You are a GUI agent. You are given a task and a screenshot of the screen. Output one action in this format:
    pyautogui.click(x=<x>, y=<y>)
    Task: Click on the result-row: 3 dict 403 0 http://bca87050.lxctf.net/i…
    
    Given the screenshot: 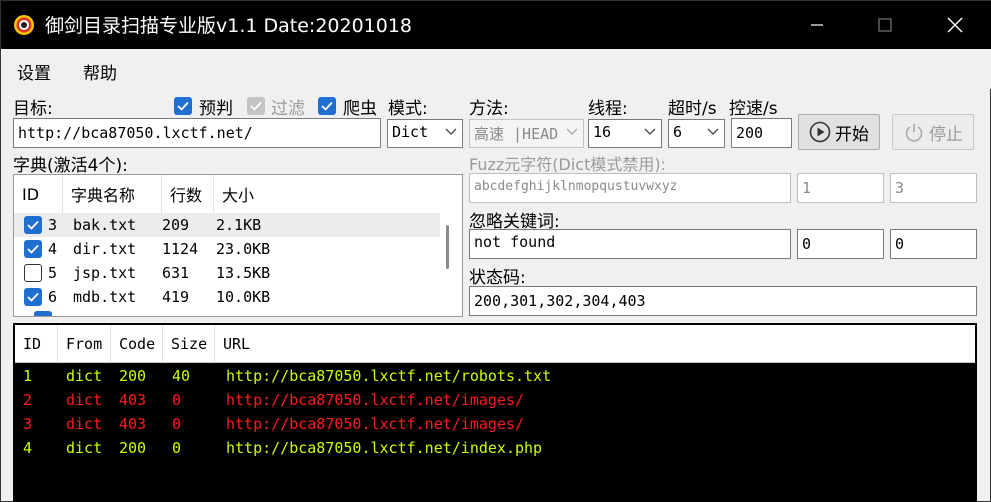 What is the action you would take?
    pyautogui.click(x=495, y=424)
    